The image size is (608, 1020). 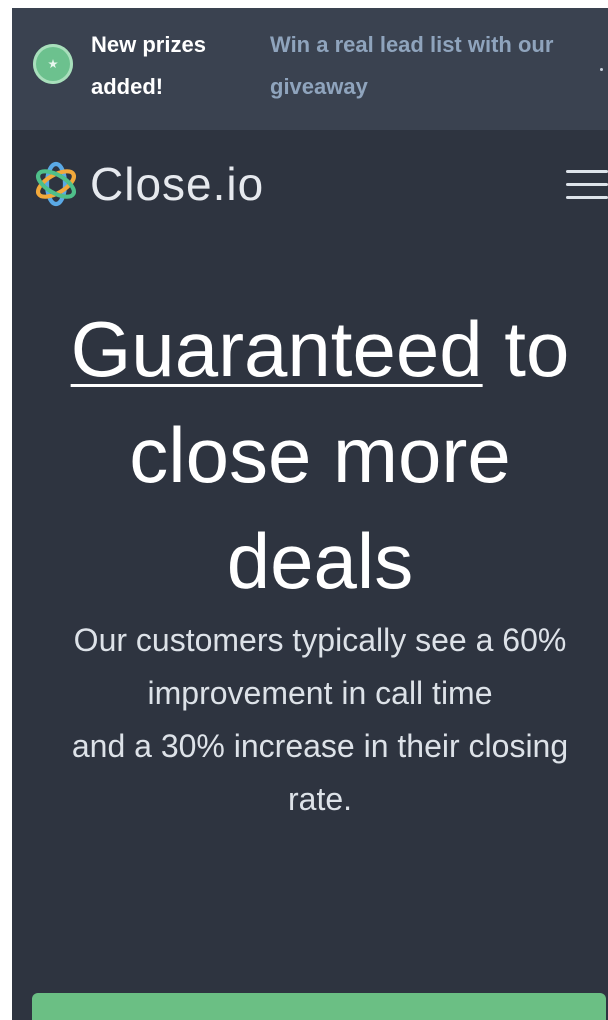 What do you see at coordinates (320, 640) in the screenshot?
I see `hero-subtitle-line: Our customers typically see a 60%` at bounding box center [320, 640].